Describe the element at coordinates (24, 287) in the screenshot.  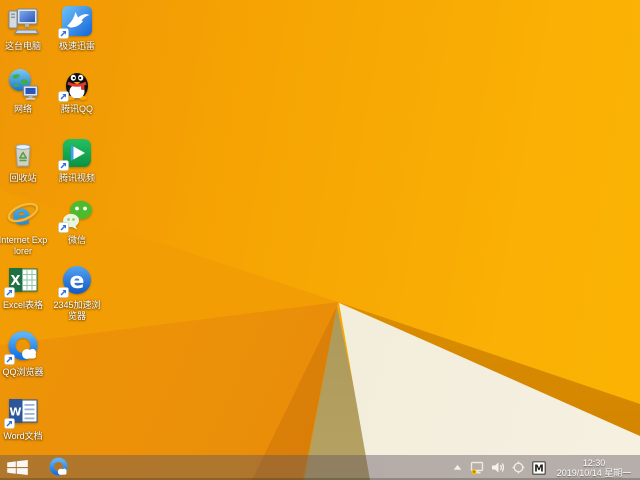
I see `desktop-icon-excel: X Excel表格` at that location.